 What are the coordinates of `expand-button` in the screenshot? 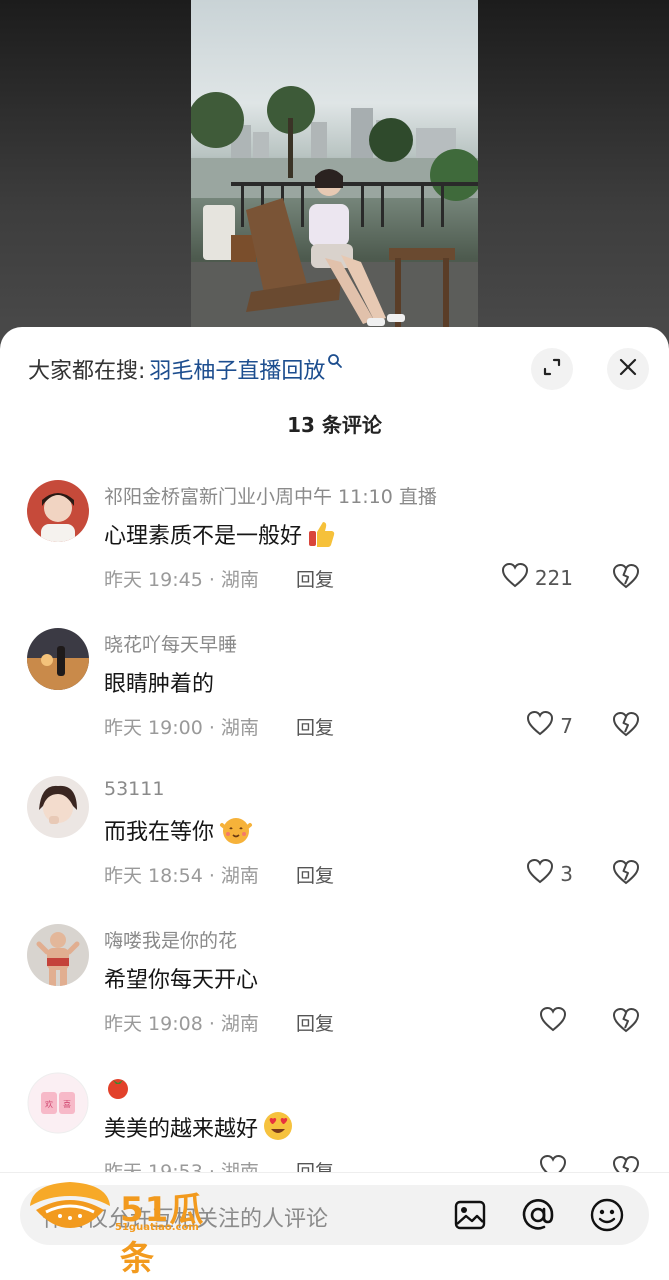 It's located at (552, 369).